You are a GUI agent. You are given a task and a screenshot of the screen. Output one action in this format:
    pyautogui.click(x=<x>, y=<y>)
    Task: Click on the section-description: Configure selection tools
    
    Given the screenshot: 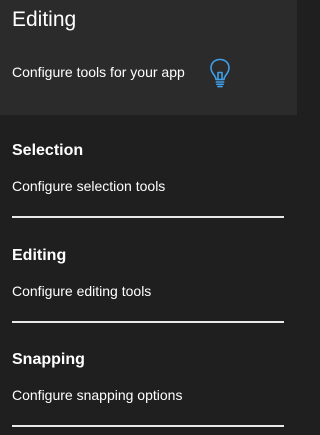 What is the action you would take?
    pyautogui.click(x=89, y=186)
    